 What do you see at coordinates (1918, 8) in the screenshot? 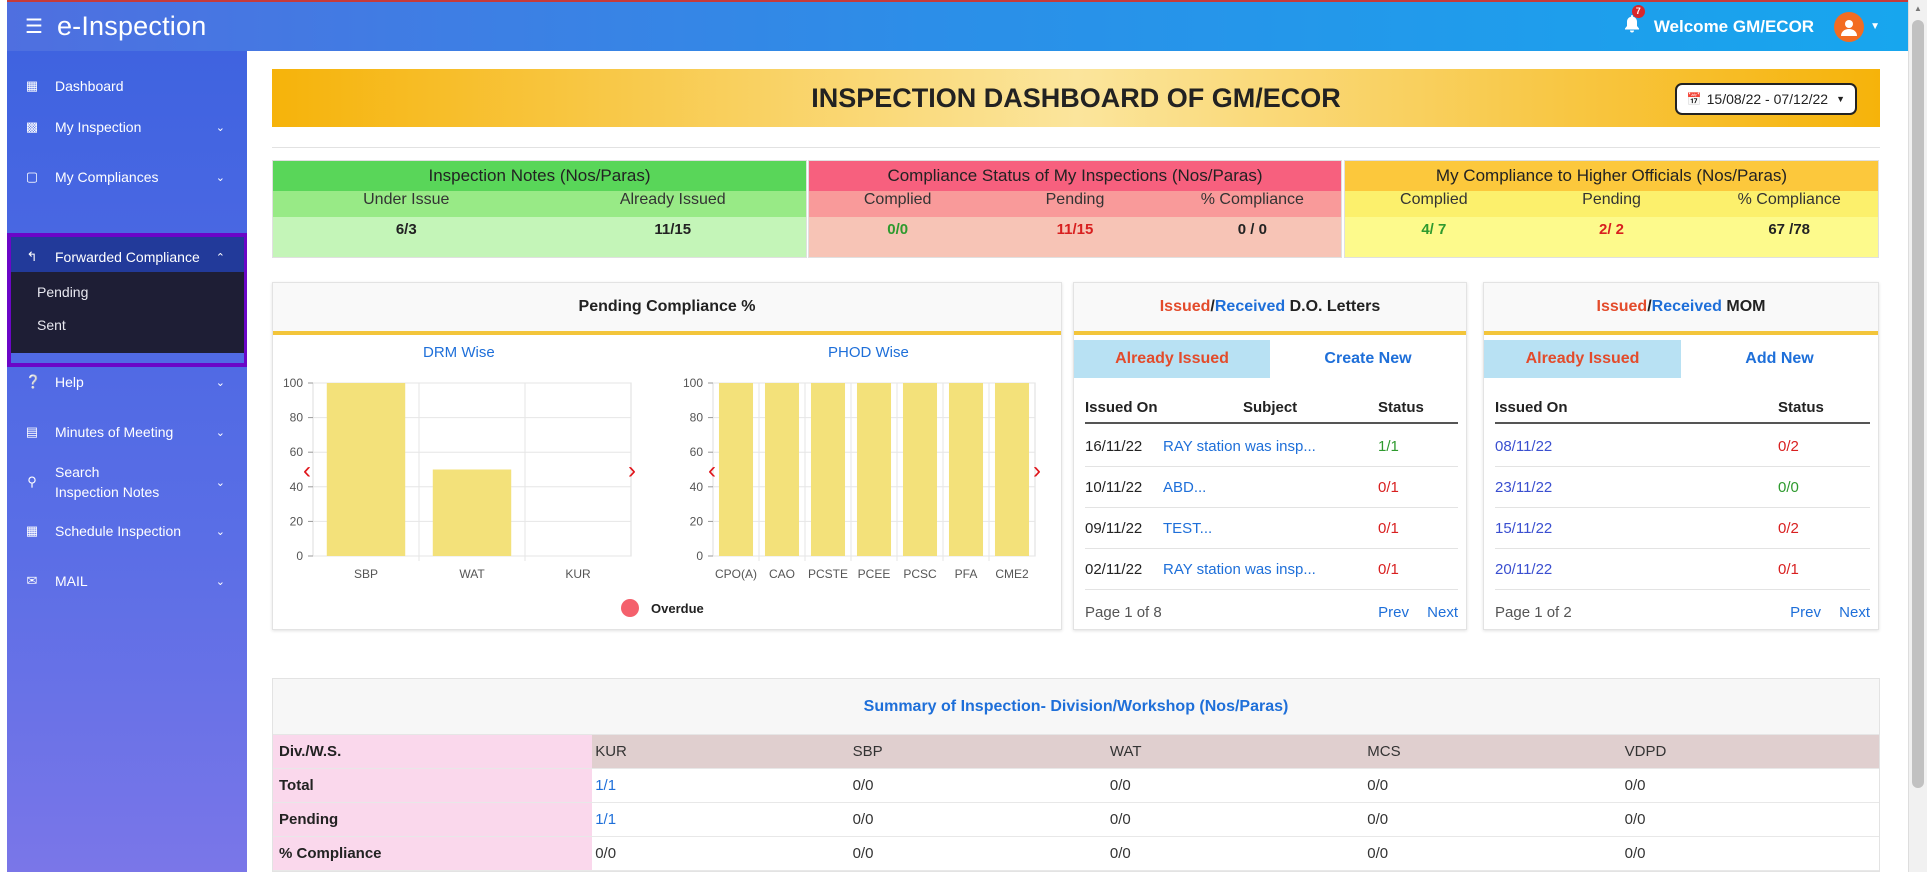
I see `scroll-up-arrow-icon: ▲` at bounding box center [1918, 8].